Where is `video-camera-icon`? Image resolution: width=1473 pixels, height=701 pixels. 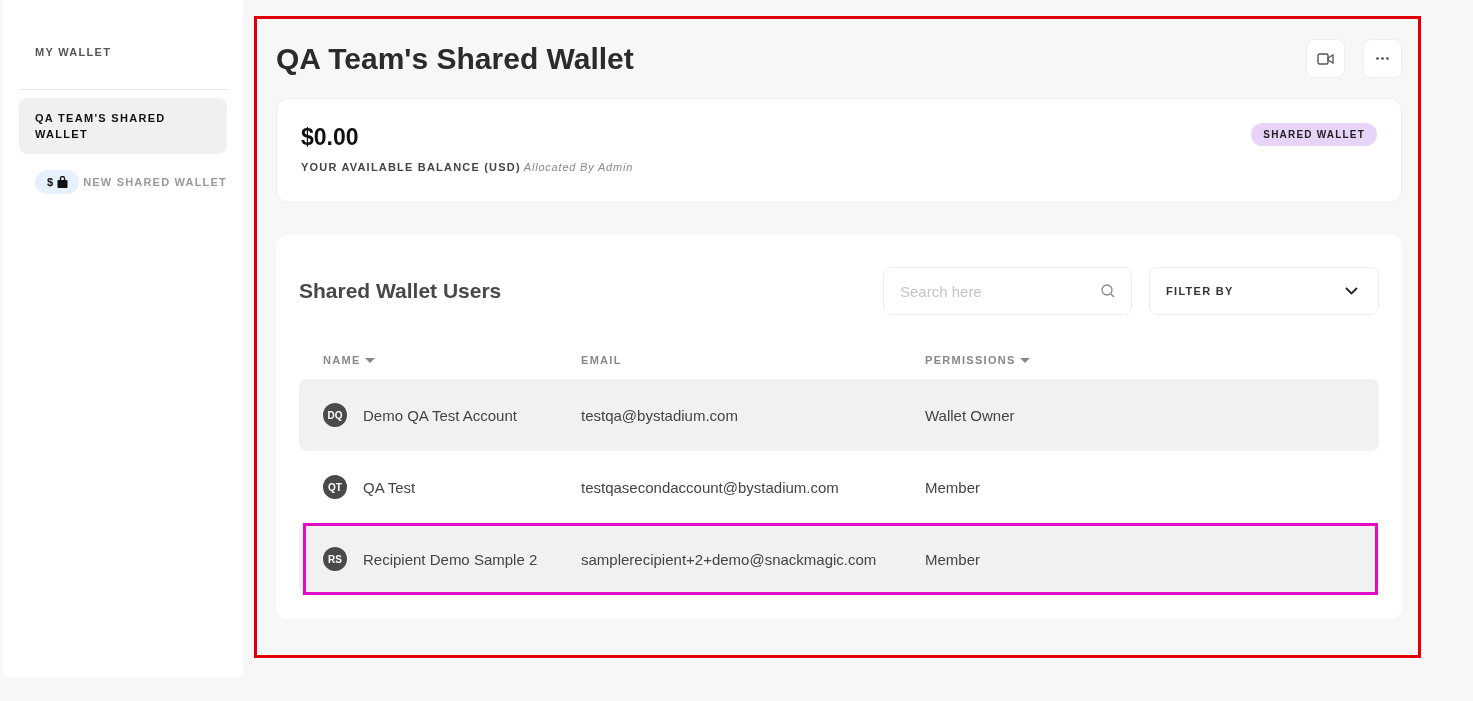 video-camera-icon is located at coordinates (1325, 58).